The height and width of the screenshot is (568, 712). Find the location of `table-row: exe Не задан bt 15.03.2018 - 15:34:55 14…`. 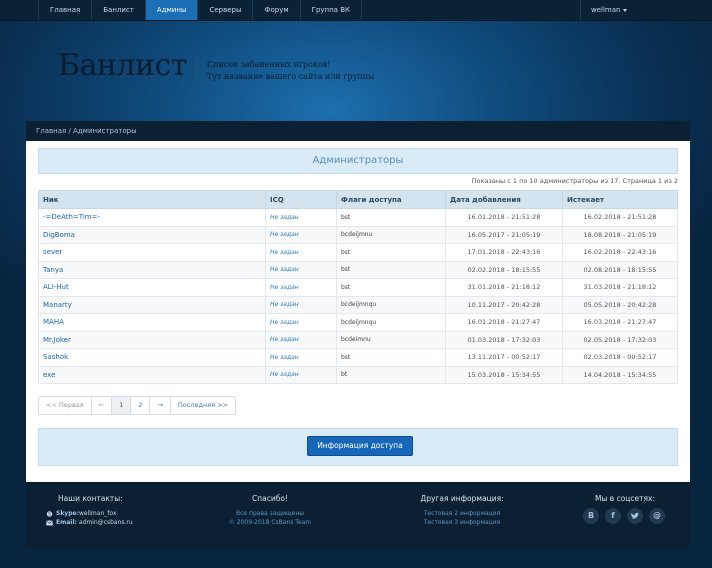

table-row: exe Не задан bt 15.03.2018 - 15:34:55 14… is located at coordinates (358, 374).